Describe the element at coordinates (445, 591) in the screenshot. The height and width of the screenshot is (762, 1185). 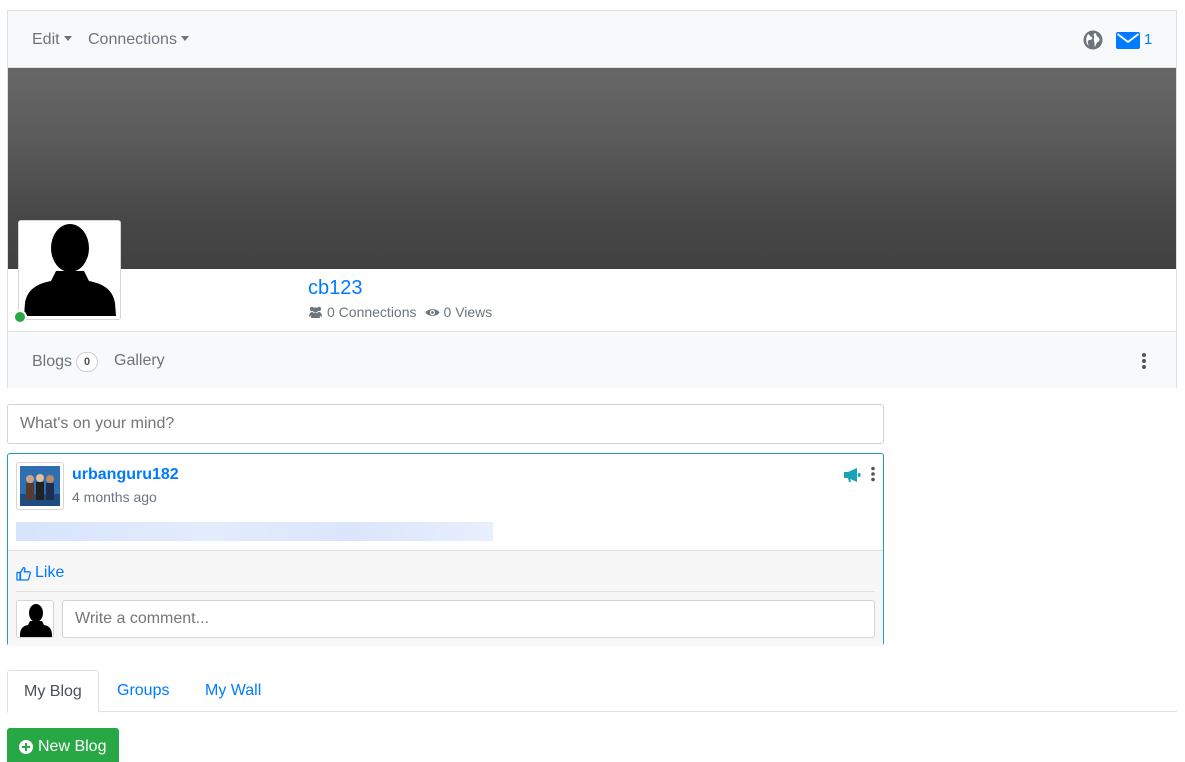
I see `footer-divider` at that location.